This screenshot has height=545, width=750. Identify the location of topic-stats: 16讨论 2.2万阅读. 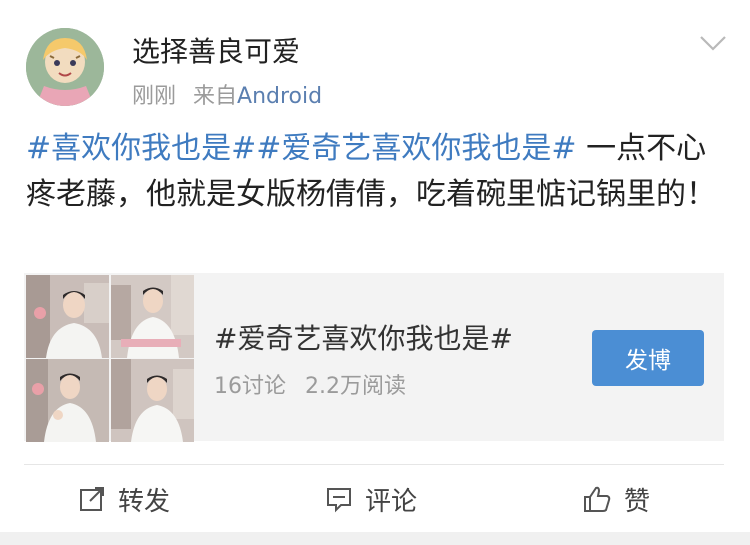
(310, 384).